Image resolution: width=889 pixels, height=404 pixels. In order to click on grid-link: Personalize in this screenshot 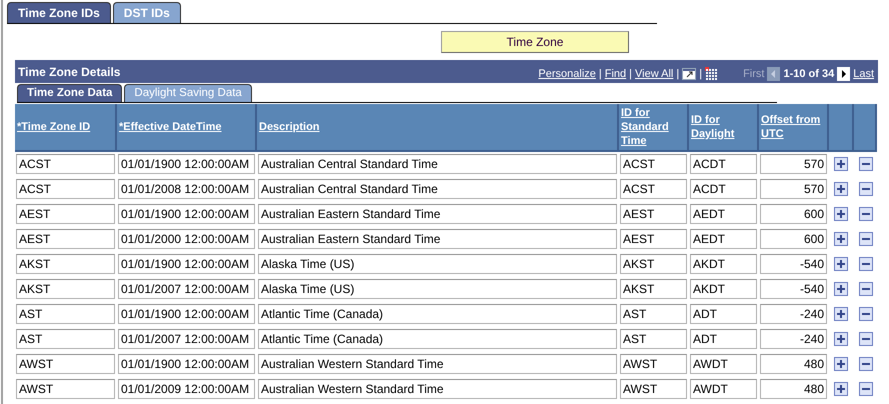, I will do `click(567, 74)`.